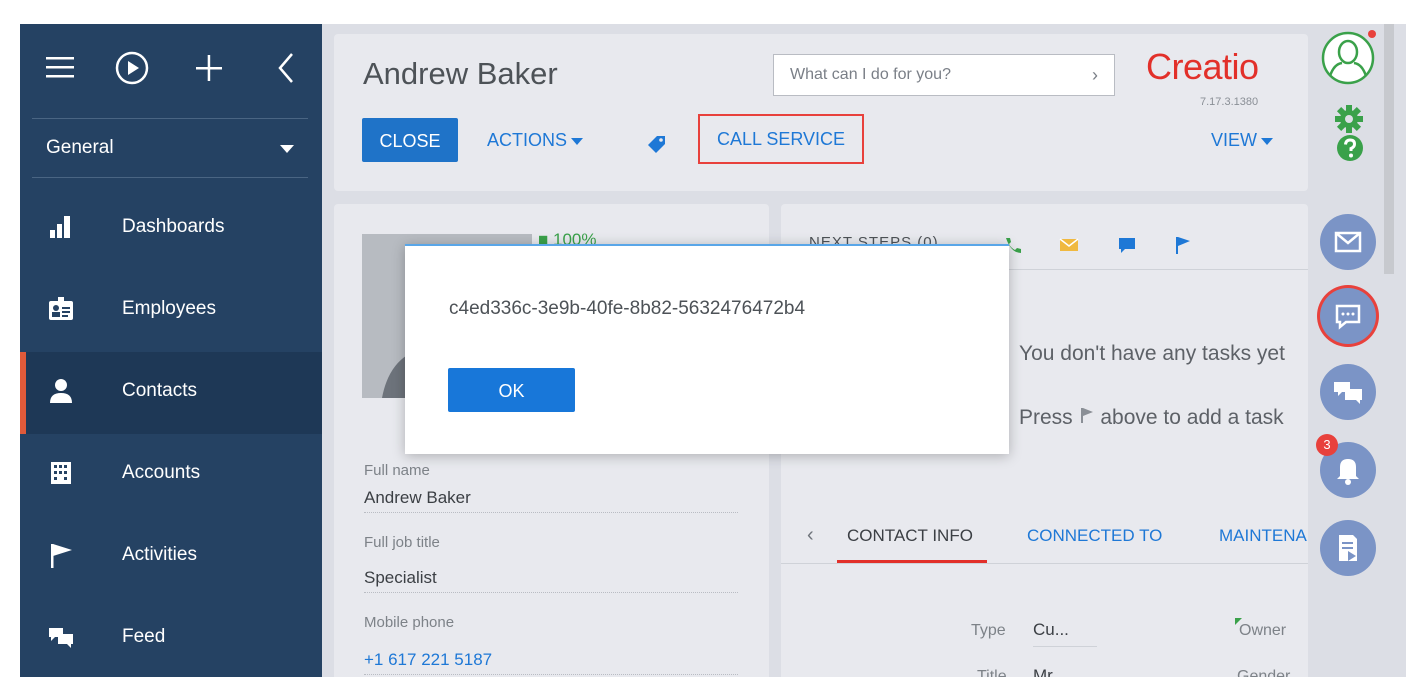 The image size is (1425, 677). Describe the element at coordinates (511, 390) in the screenshot. I see `ok-button: OK` at that location.